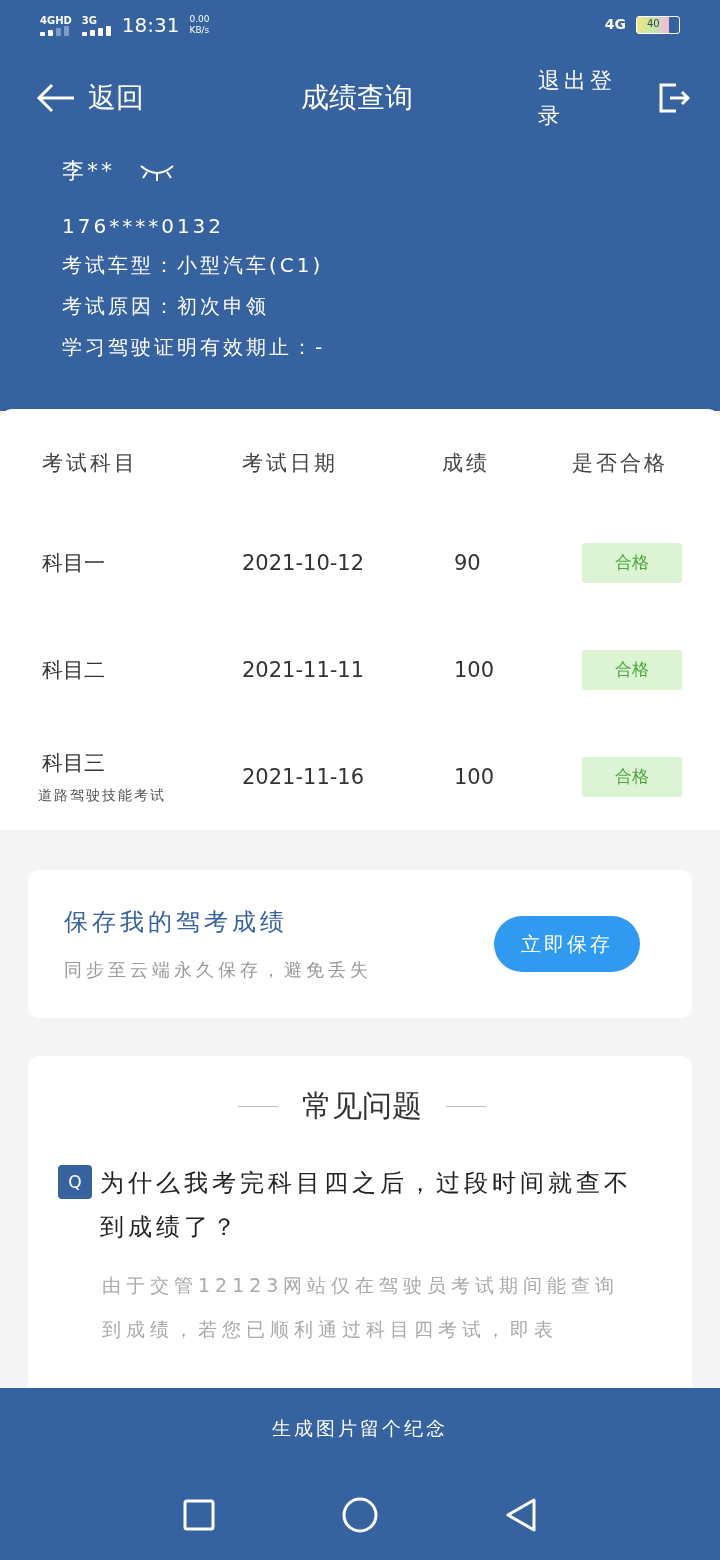 The width and height of the screenshot is (720, 1560). Describe the element at coordinates (218, 970) in the screenshot. I see `save-subtitle: 同步至云端永久保存，避免丢失` at that location.